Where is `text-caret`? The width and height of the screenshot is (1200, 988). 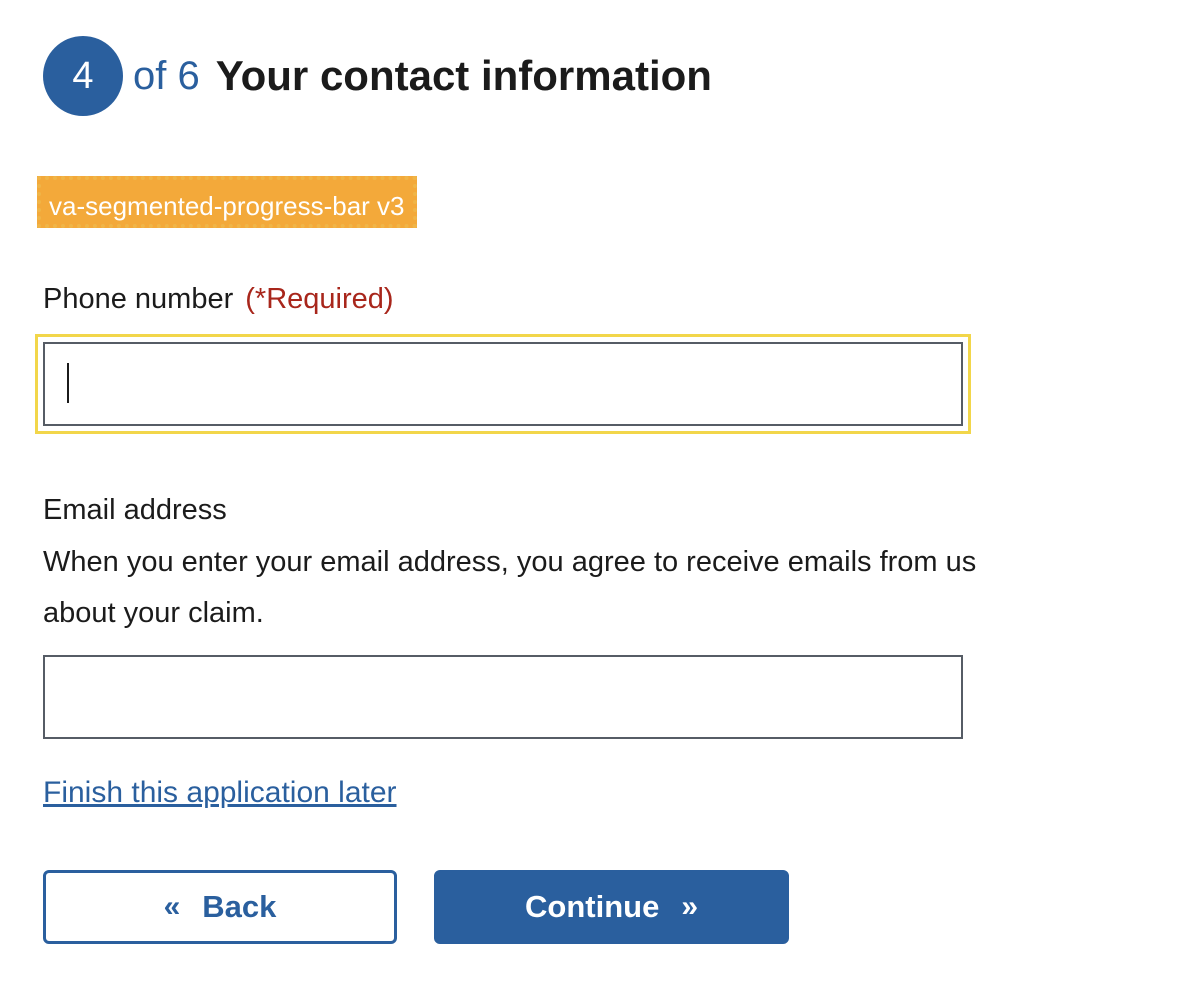 text-caret is located at coordinates (68, 383).